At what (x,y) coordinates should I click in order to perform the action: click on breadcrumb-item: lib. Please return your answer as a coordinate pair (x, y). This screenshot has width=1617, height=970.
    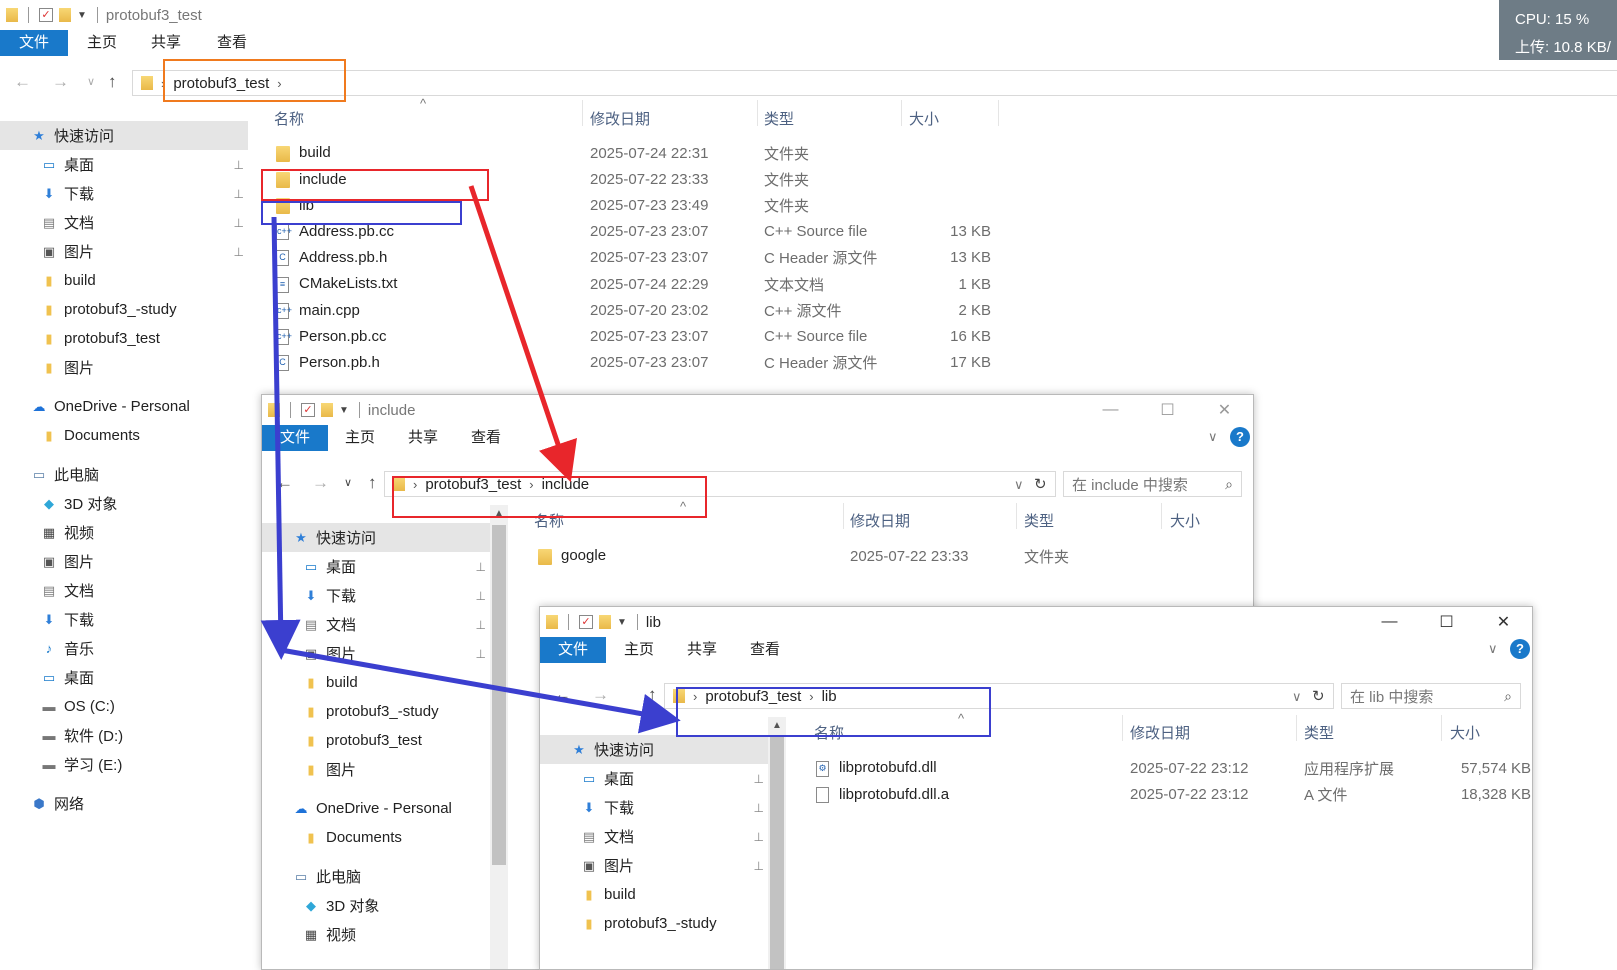
    Looking at the image, I should click on (829, 696).